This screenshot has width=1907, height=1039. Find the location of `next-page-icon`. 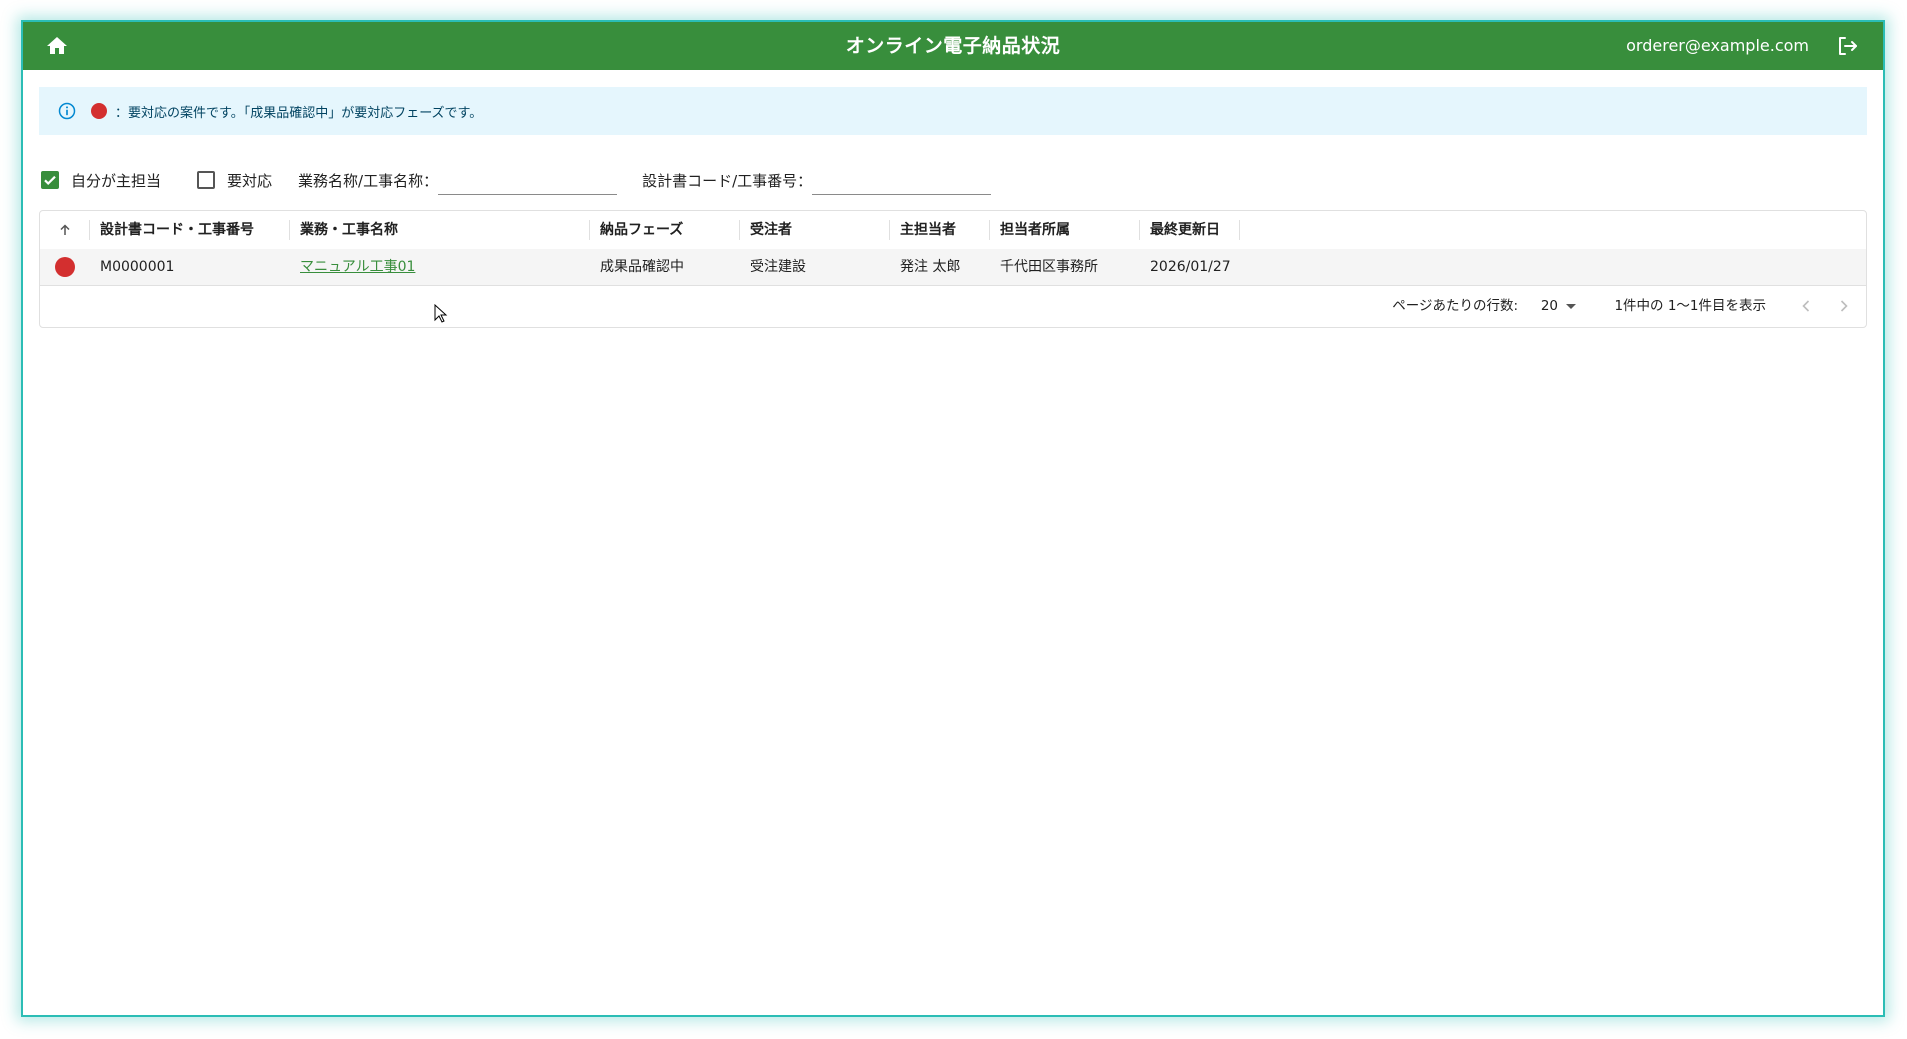

next-page-icon is located at coordinates (1844, 306).